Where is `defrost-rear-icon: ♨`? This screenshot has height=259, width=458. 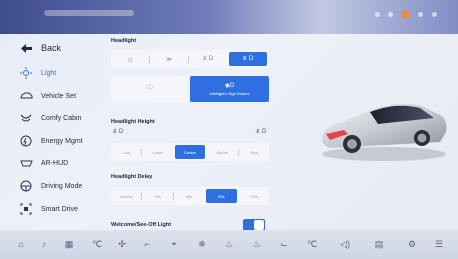
defrost-rear-icon: ♨ is located at coordinates (257, 244).